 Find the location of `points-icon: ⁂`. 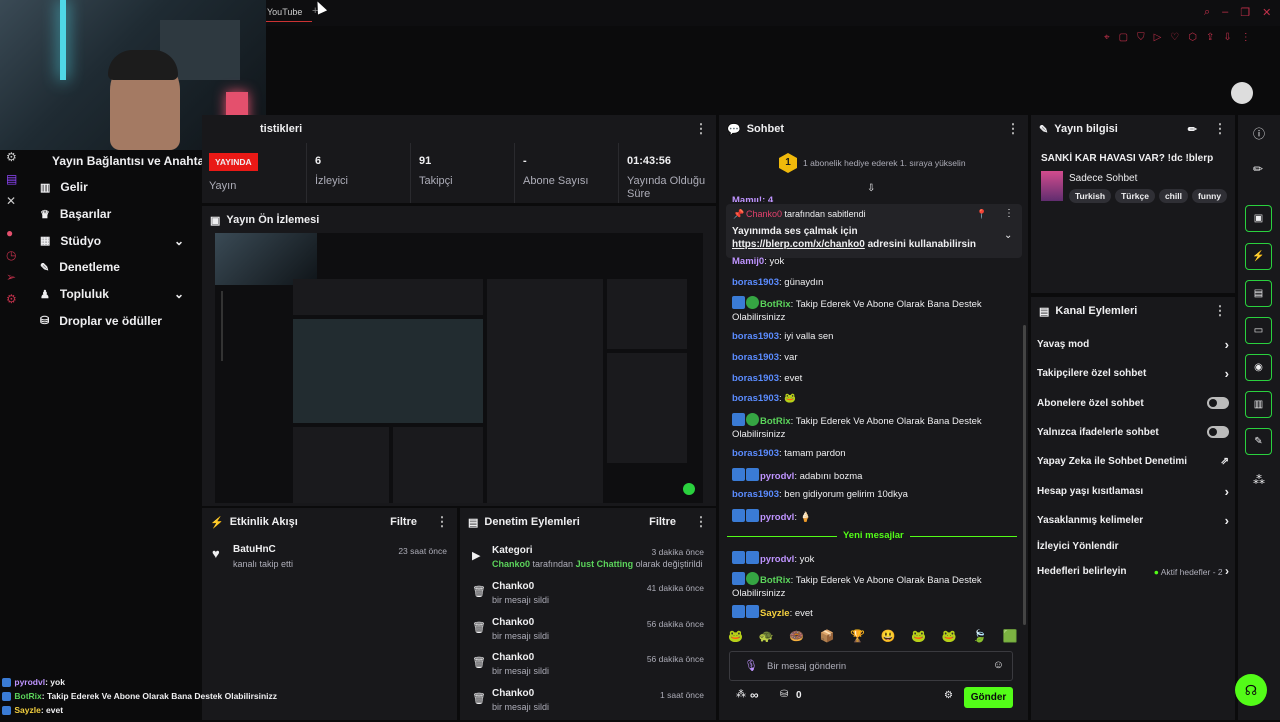

points-icon: ⁂ is located at coordinates (741, 694).